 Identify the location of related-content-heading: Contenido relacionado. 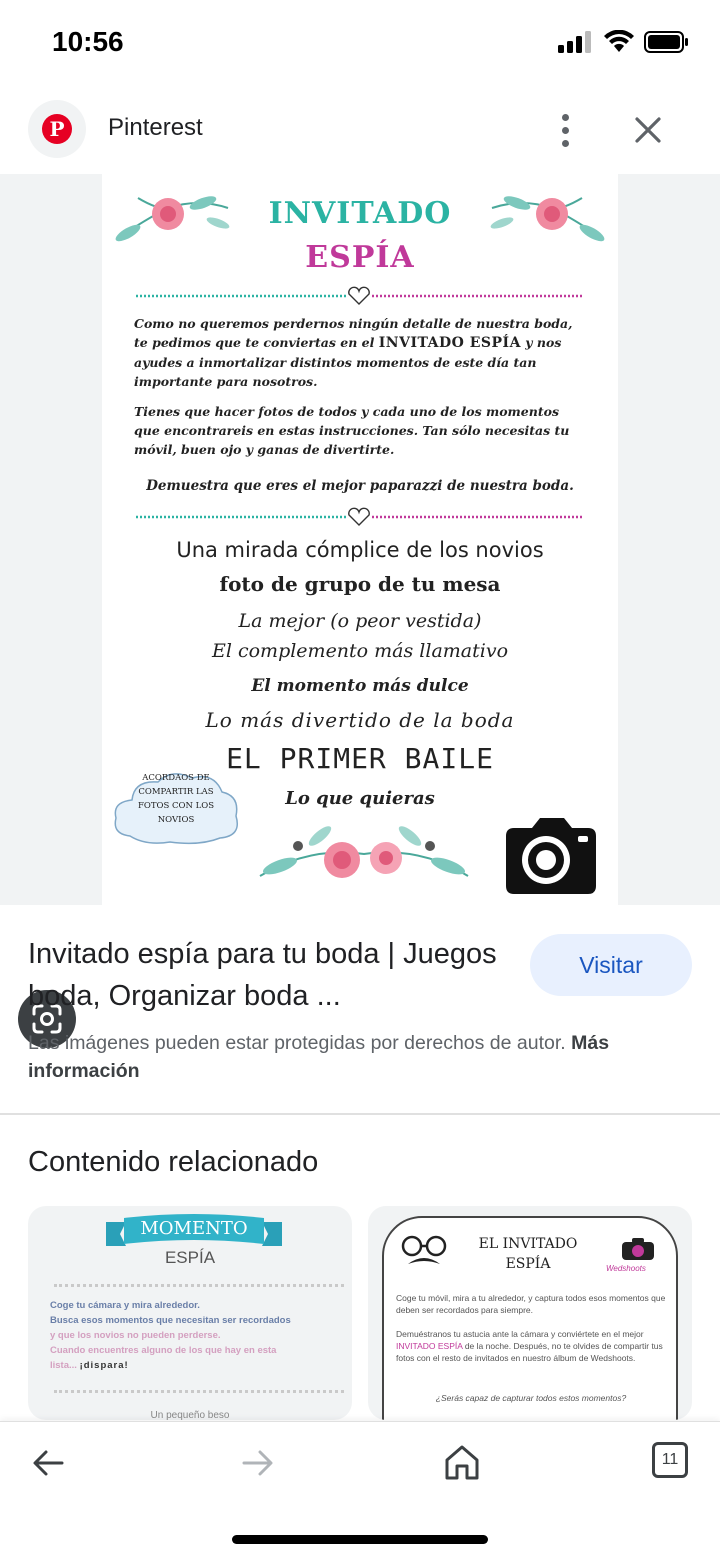
(173, 1162).